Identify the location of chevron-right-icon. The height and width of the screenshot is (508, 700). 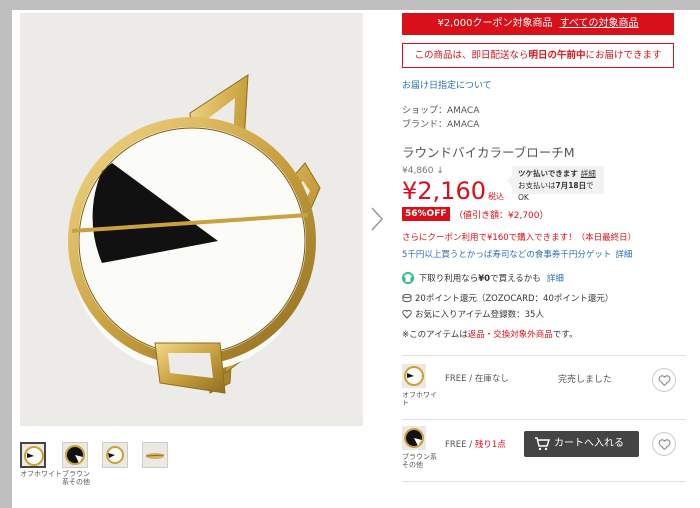
(377, 219).